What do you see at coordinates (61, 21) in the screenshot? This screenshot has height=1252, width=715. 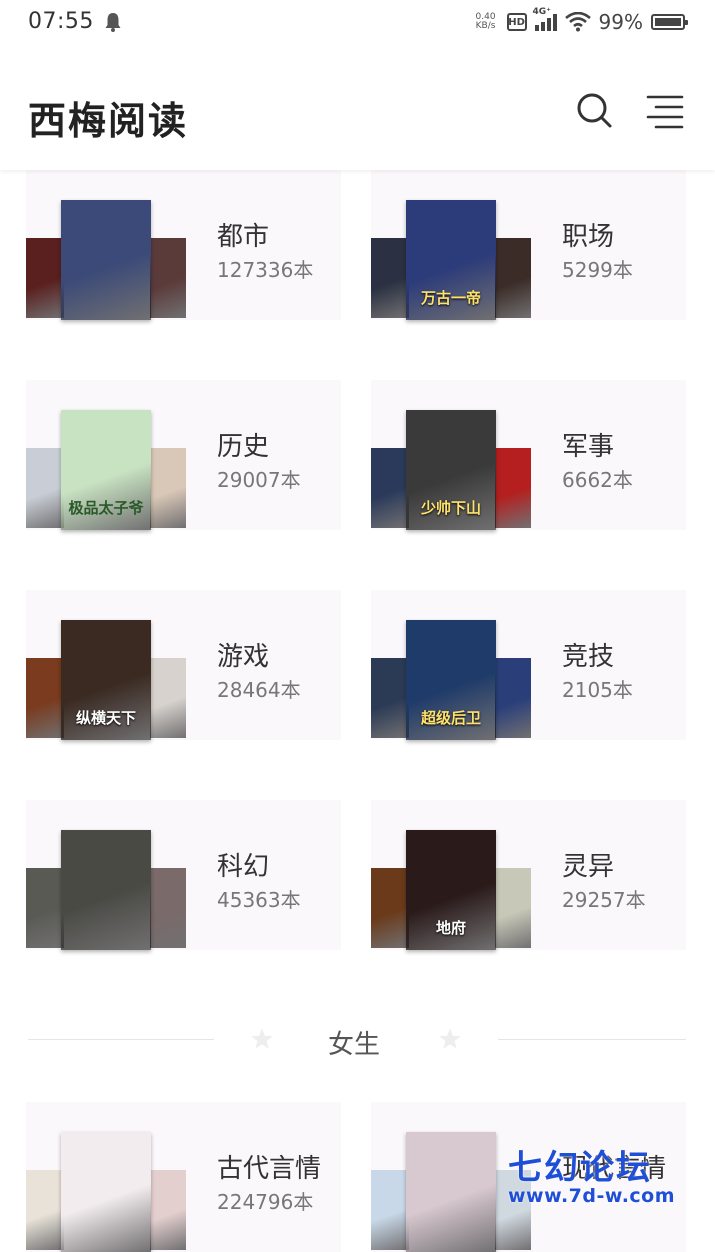 I see `status-time: 07:55` at bounding box center [61, 21].